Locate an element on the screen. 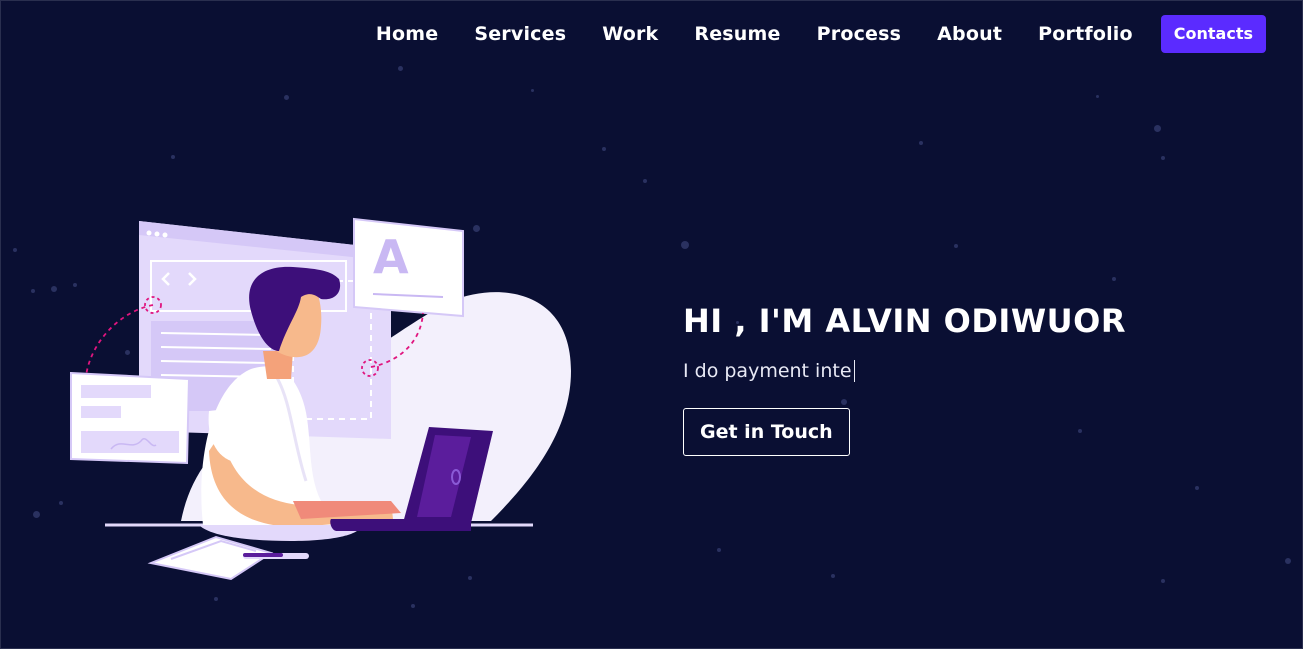 The height and width of the screenshot is (649, 1303). letter-a-glyph: A is located at coordinates (391, 257).